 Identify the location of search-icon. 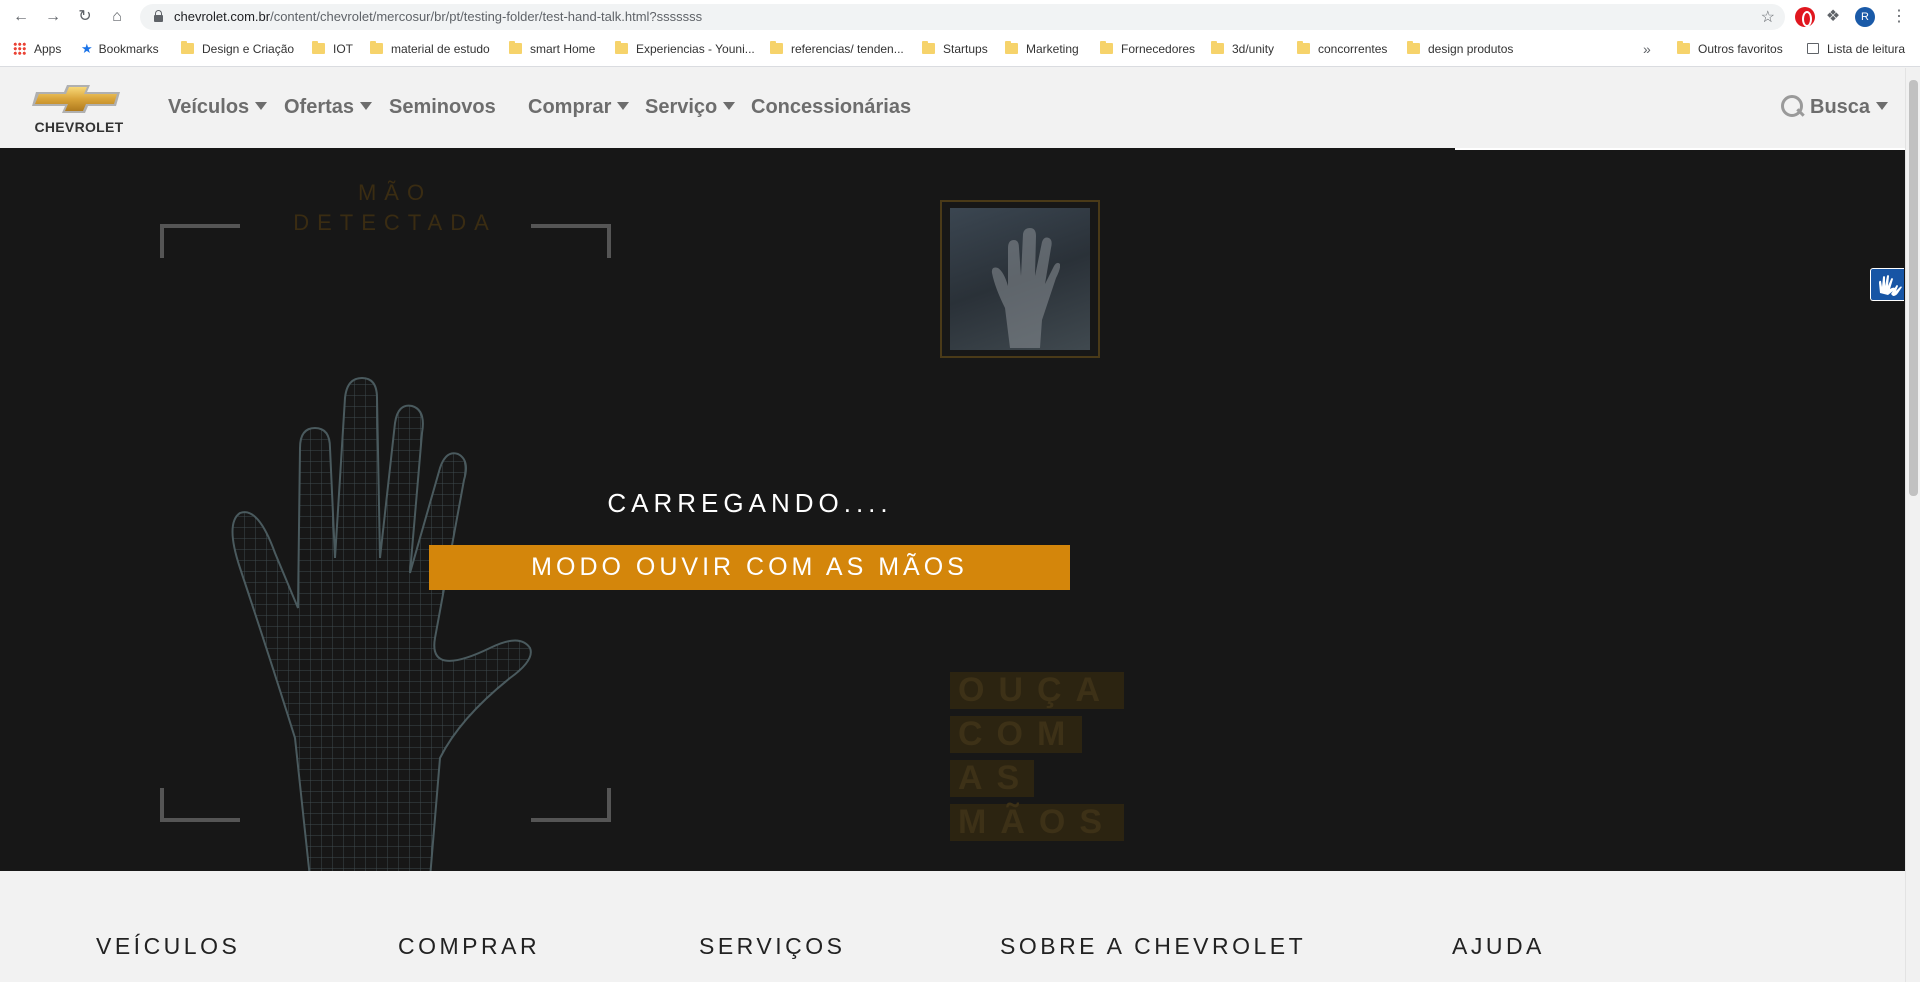
(1792, 107).